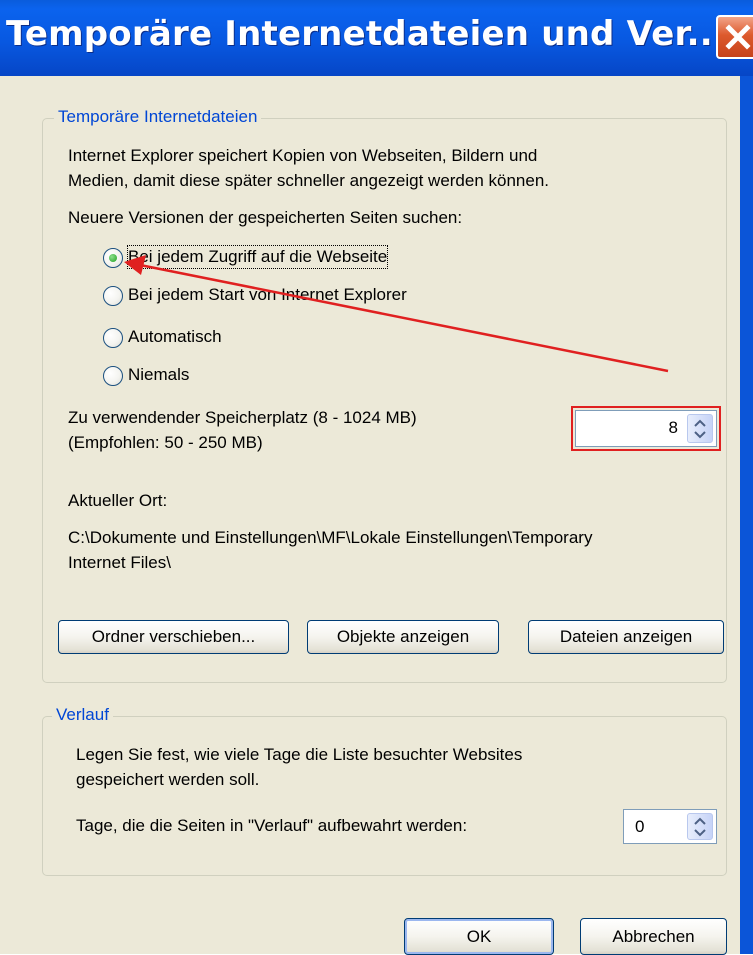 The height and width of the screenshot is (955, 753). Describe the element at coordinates (404, 318) in the screenshot. I see `annotation-arrow-line` at that location.